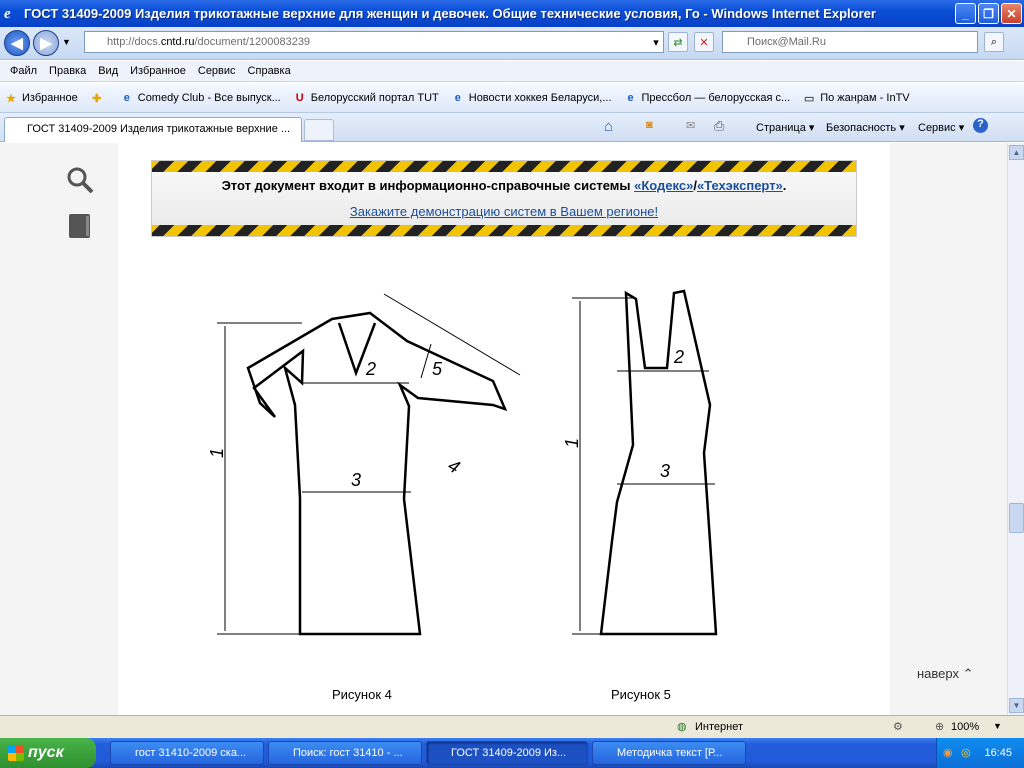 The height and width of the screenshot is (768, 1024). Describe the element at coordinates (965, 727) in the screenshot. I see `zoom-level: 100%` at that location.